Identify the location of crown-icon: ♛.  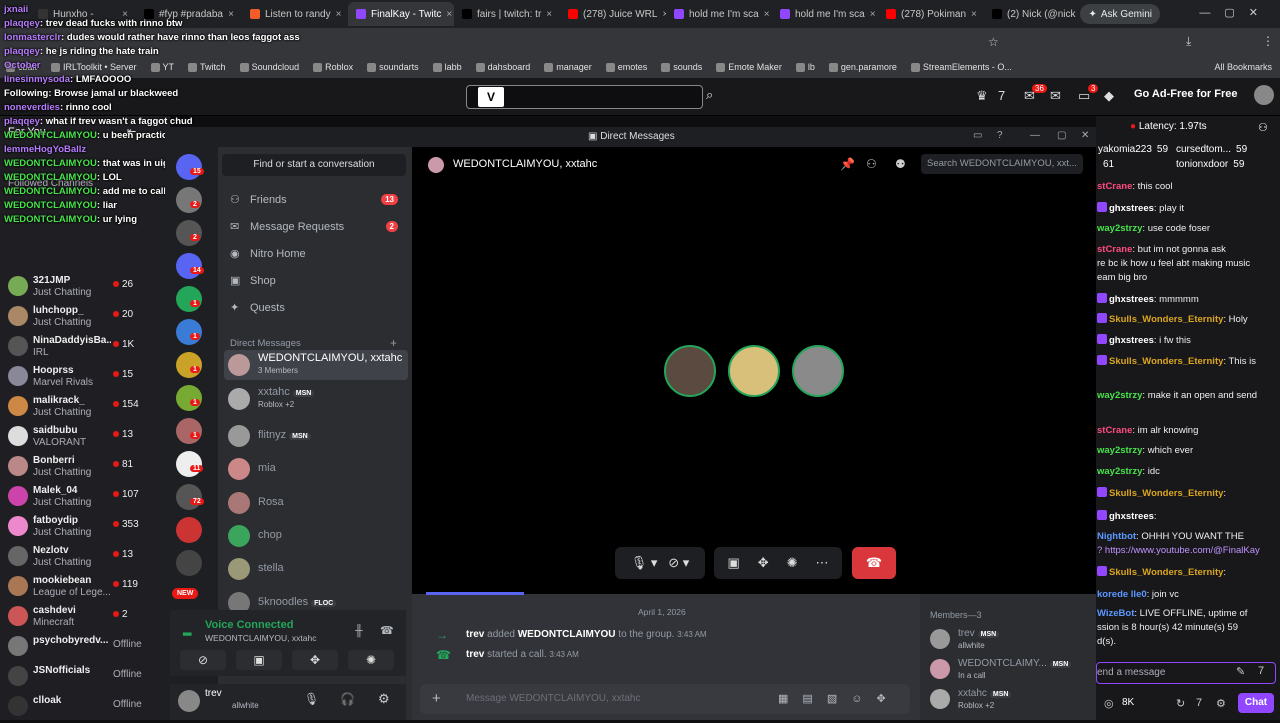
(982, 96).